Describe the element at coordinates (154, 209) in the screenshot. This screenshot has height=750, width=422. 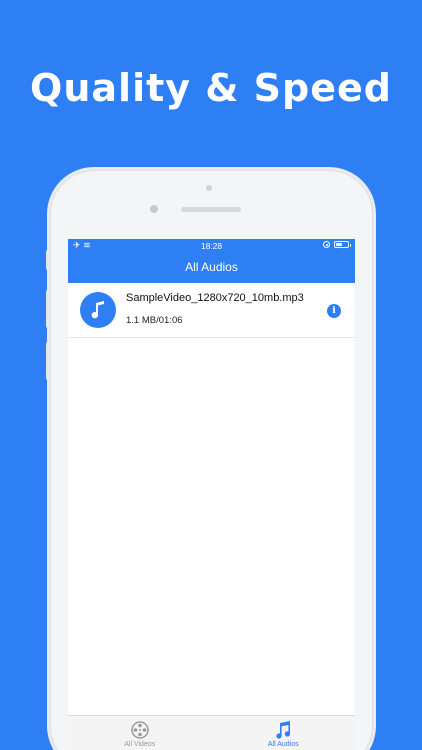
I see `phone-camera` at that location.